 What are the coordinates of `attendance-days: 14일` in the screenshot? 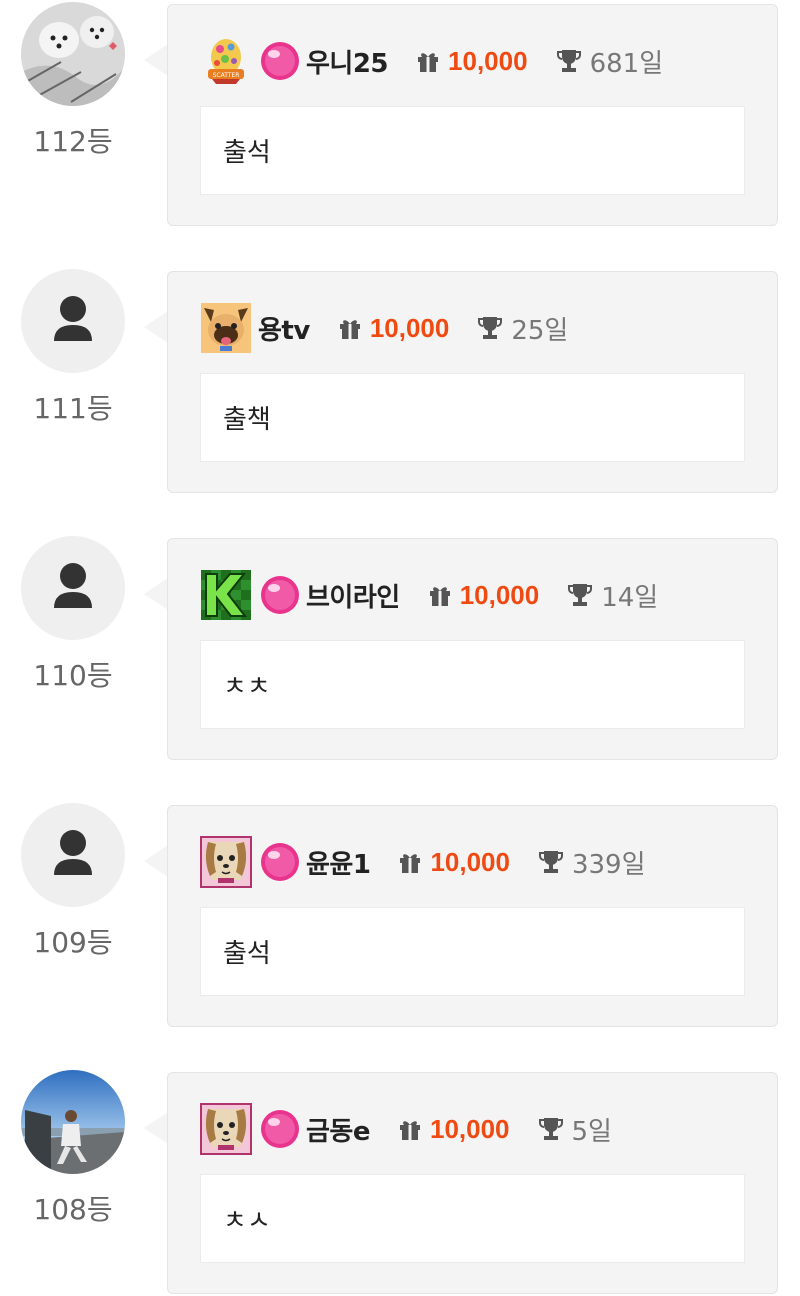 It's located at (630, 597).